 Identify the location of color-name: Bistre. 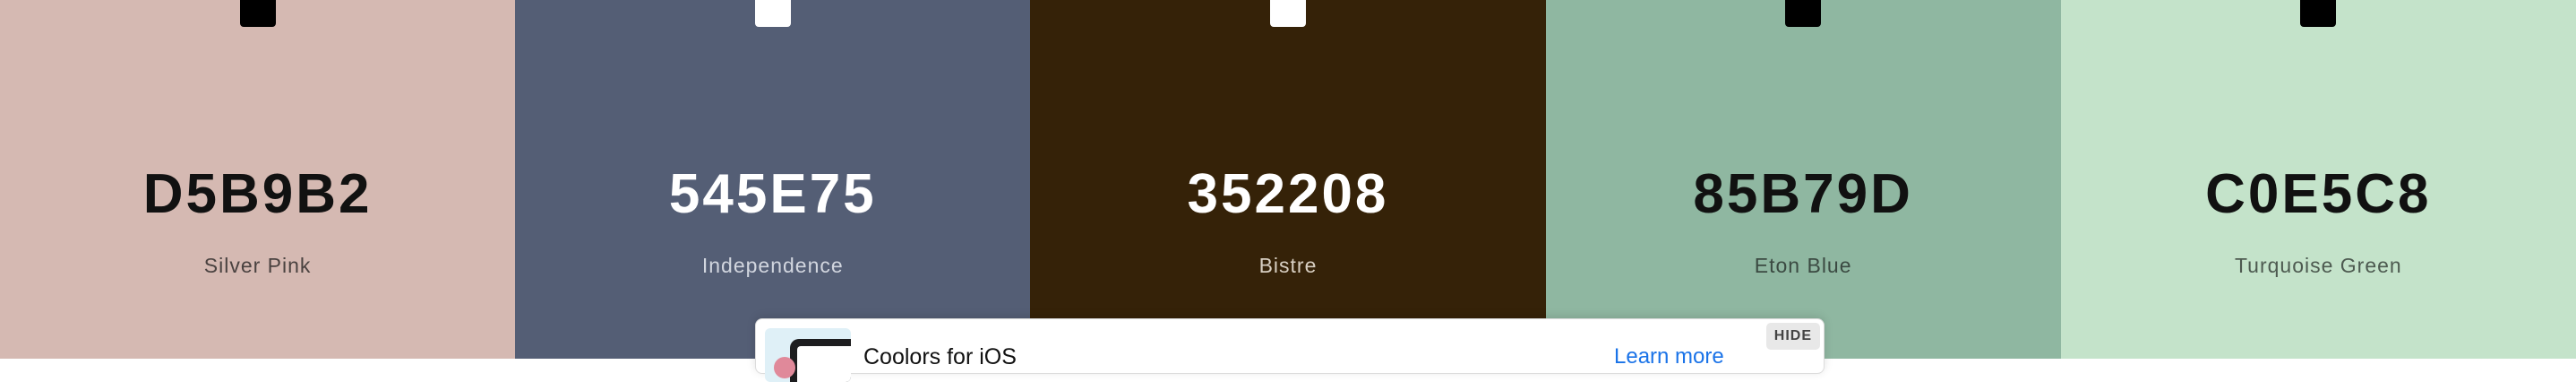
(1288, 265).